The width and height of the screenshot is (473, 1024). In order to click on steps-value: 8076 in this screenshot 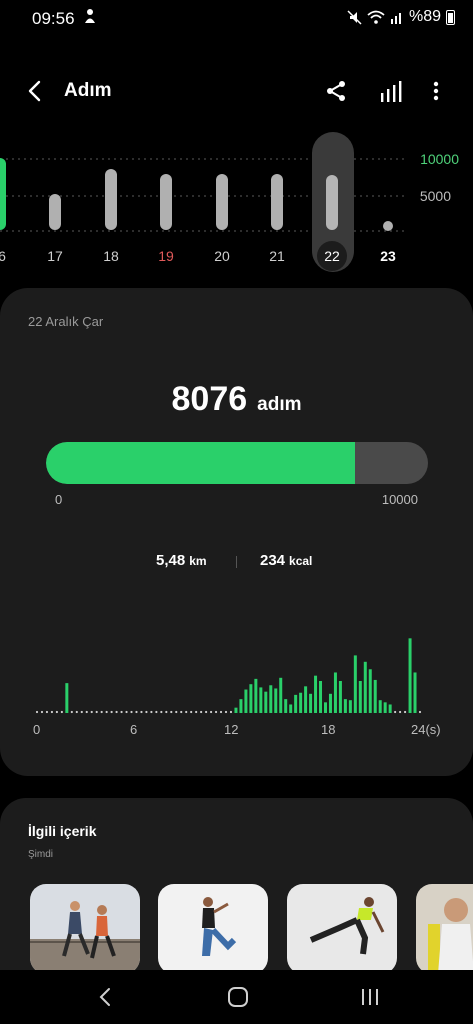, I will do `click(209, 399)`.